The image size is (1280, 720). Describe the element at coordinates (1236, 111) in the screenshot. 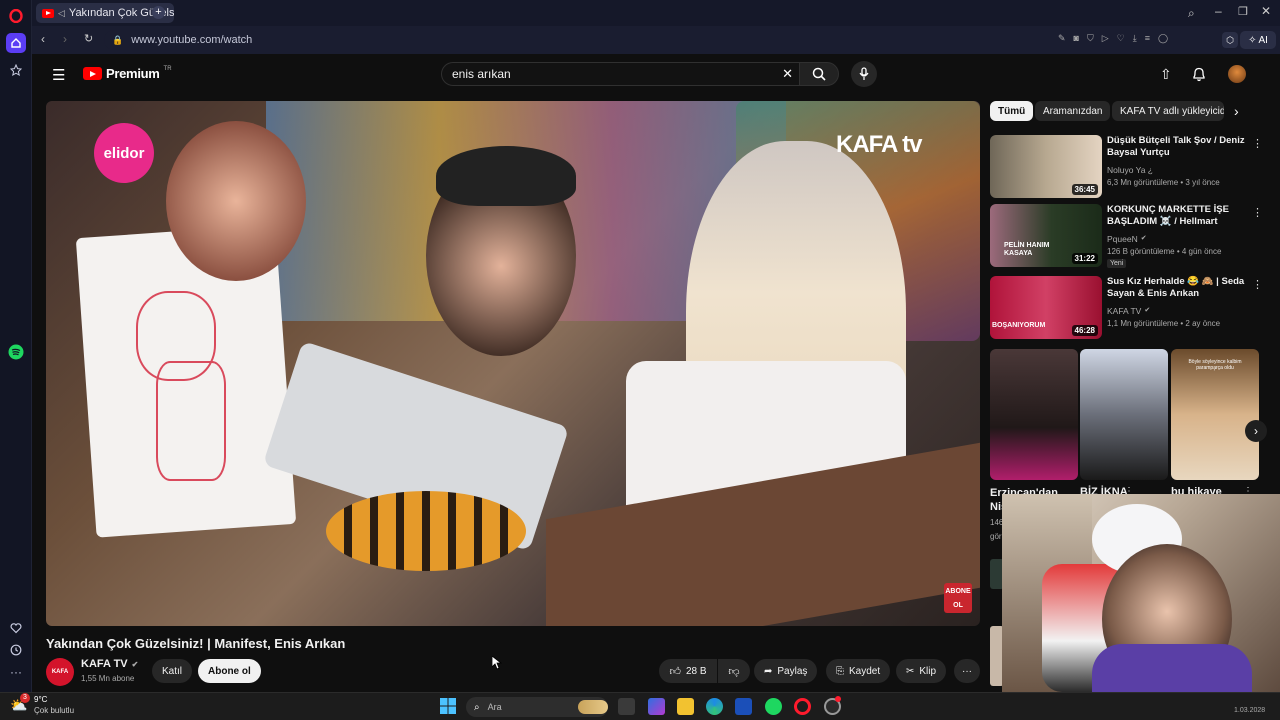

I see `chevron-right-icon: ›` at that location.